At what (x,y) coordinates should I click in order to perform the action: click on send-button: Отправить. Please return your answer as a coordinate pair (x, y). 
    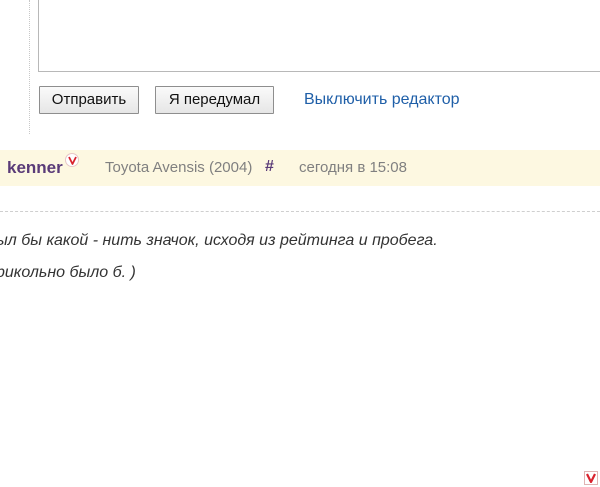
    Looking at the image, I should click on (89, 100).